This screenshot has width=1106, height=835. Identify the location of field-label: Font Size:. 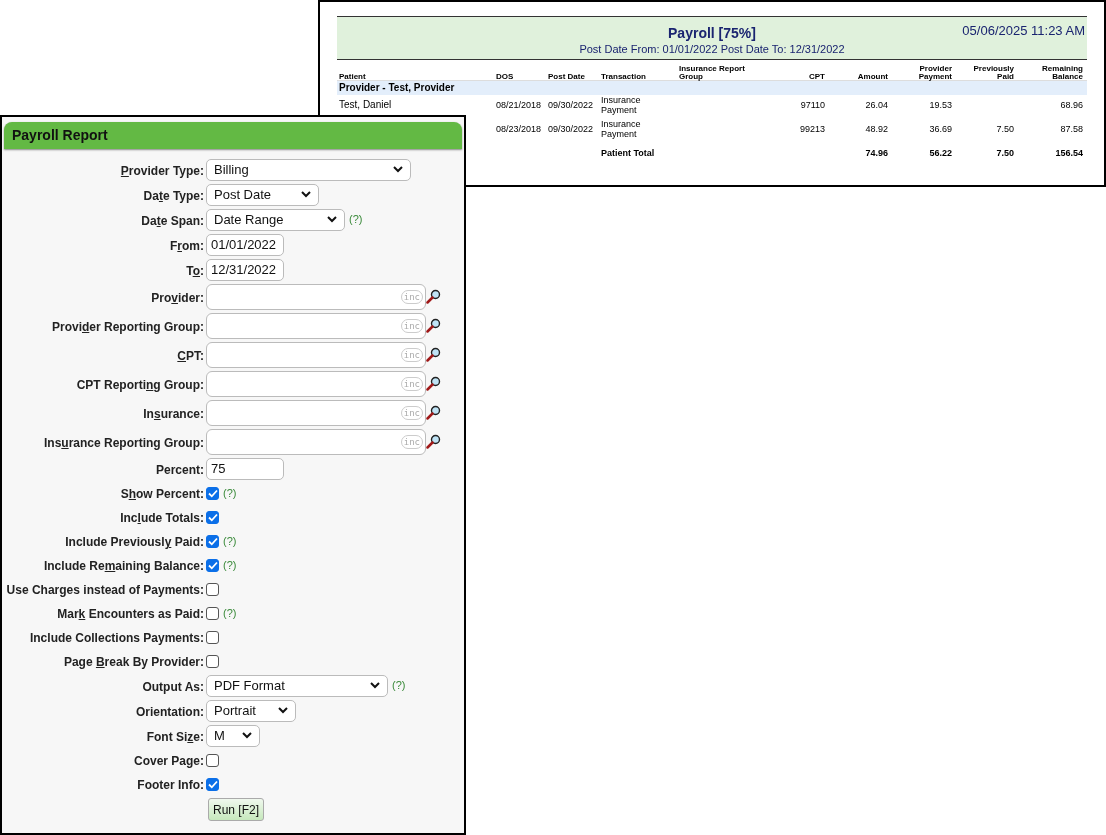
(175, 736).